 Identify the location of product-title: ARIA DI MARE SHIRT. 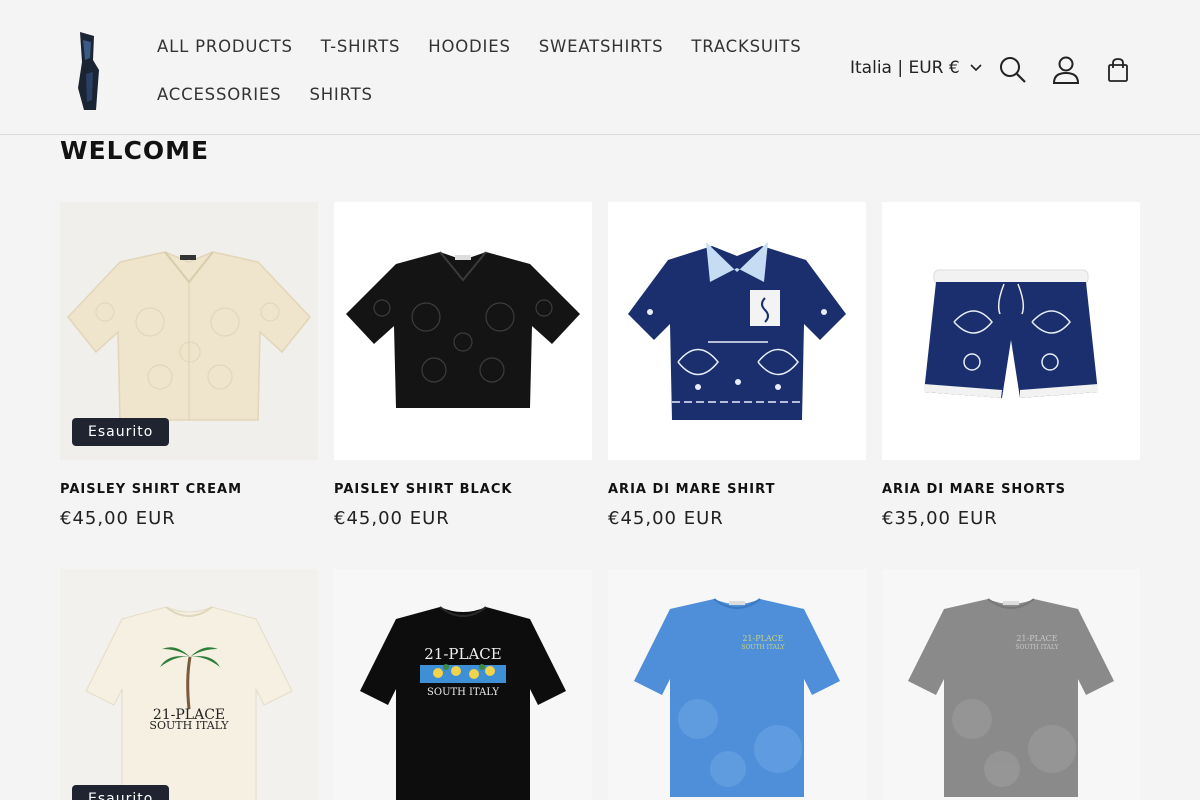
(737, 489).